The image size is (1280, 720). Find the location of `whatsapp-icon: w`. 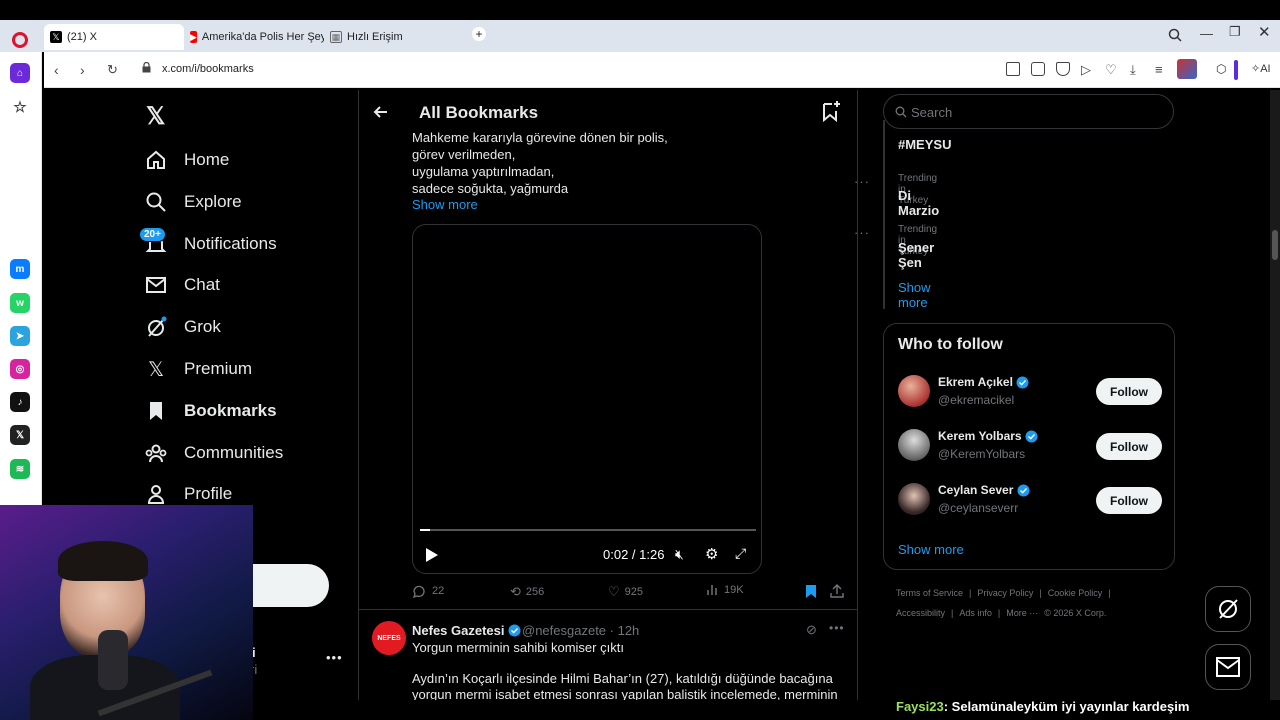

whatsapp-icon: w is located at coordinates (20, 303).